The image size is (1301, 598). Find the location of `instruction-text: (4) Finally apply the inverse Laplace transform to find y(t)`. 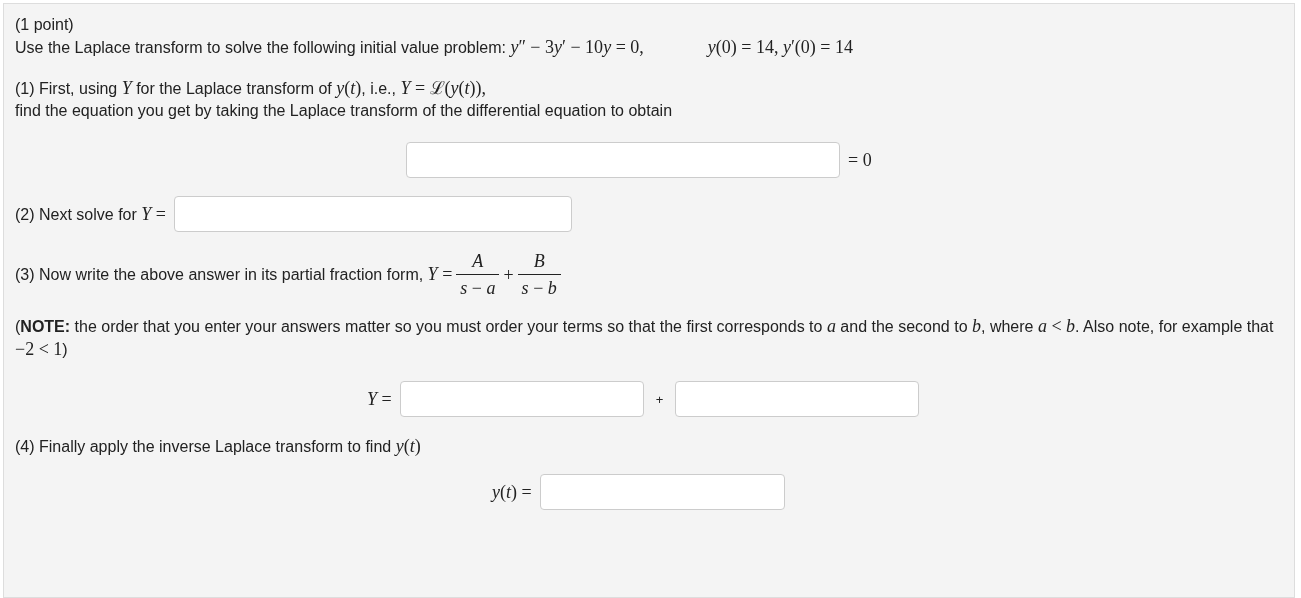

instruction-text: (4) Finally apply the inverse Laplace transform to find y(t) is located at coordinates (218, 446).